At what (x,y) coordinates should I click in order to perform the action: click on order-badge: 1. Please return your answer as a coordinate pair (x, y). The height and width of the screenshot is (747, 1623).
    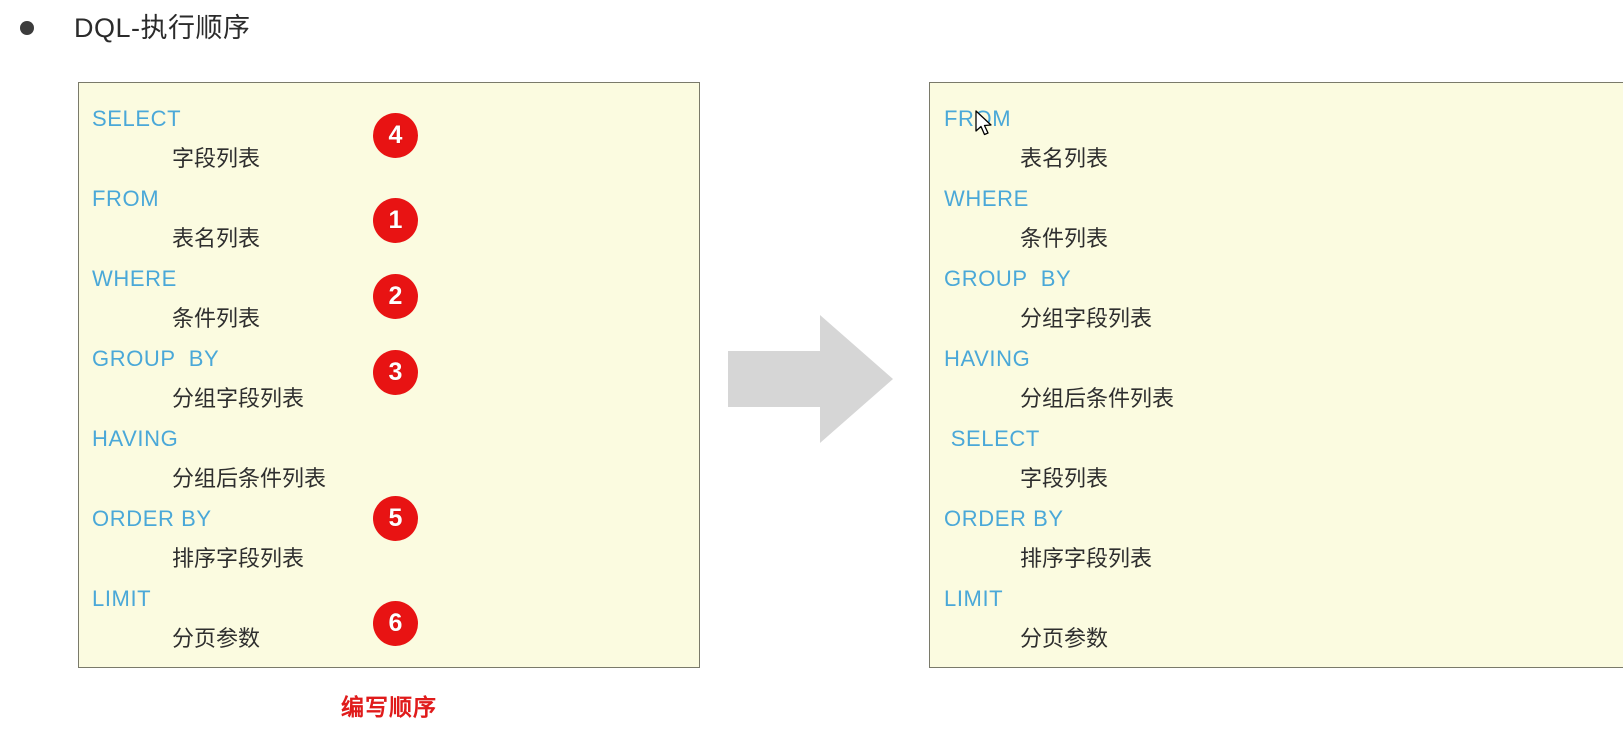
    Looking at the image, I should click on (395, 220).